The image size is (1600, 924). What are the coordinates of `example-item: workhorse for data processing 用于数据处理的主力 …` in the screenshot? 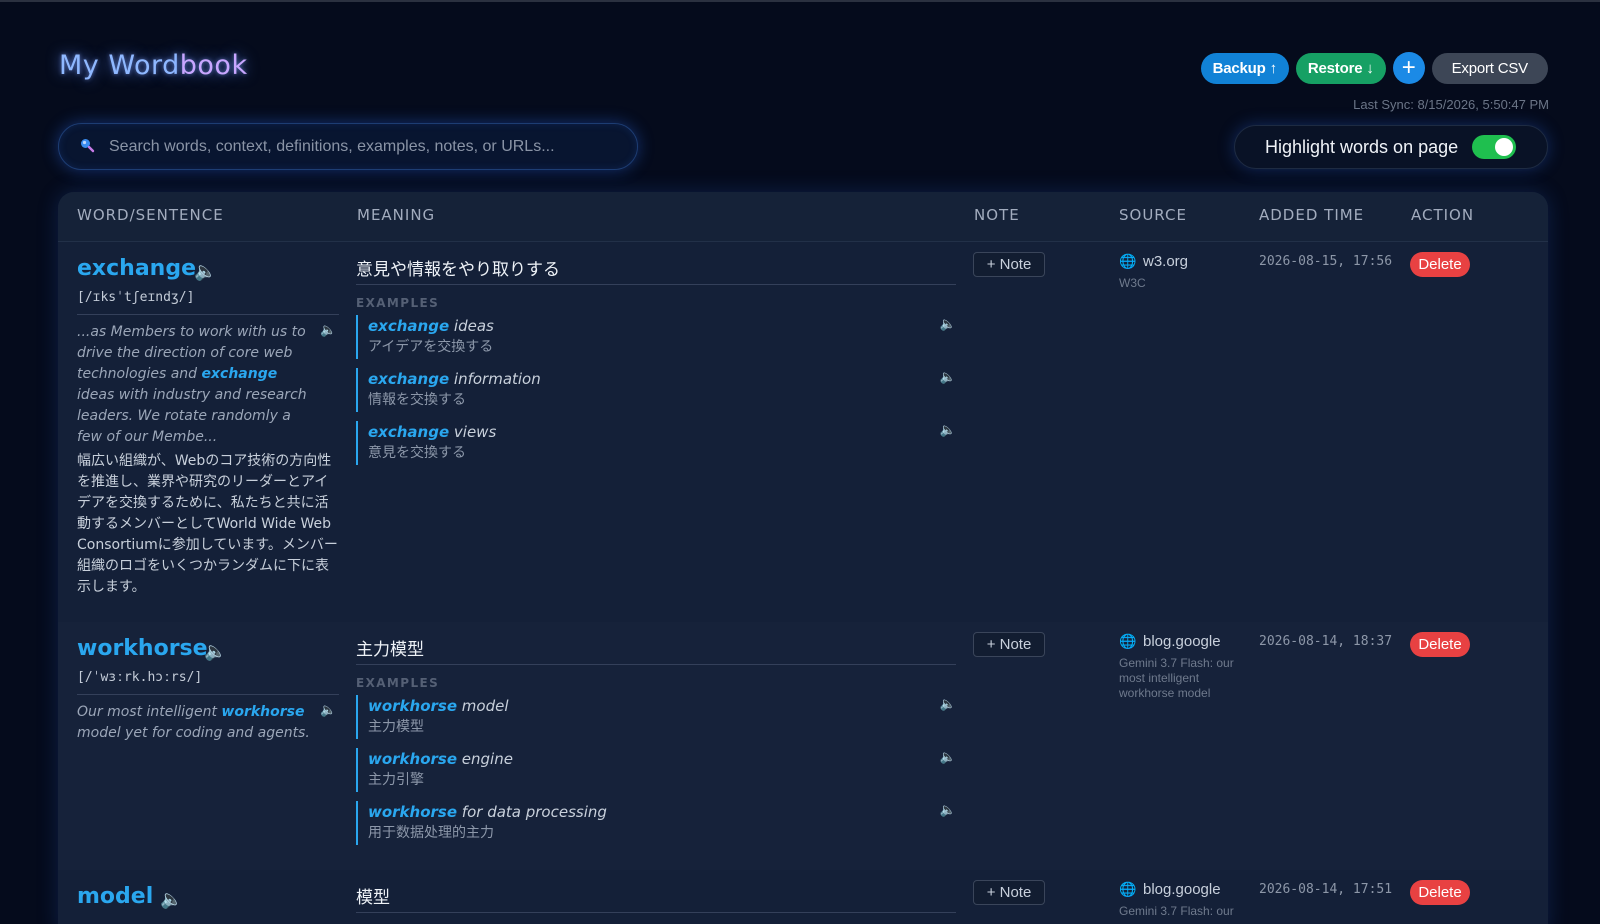 It's located at (656, 823).